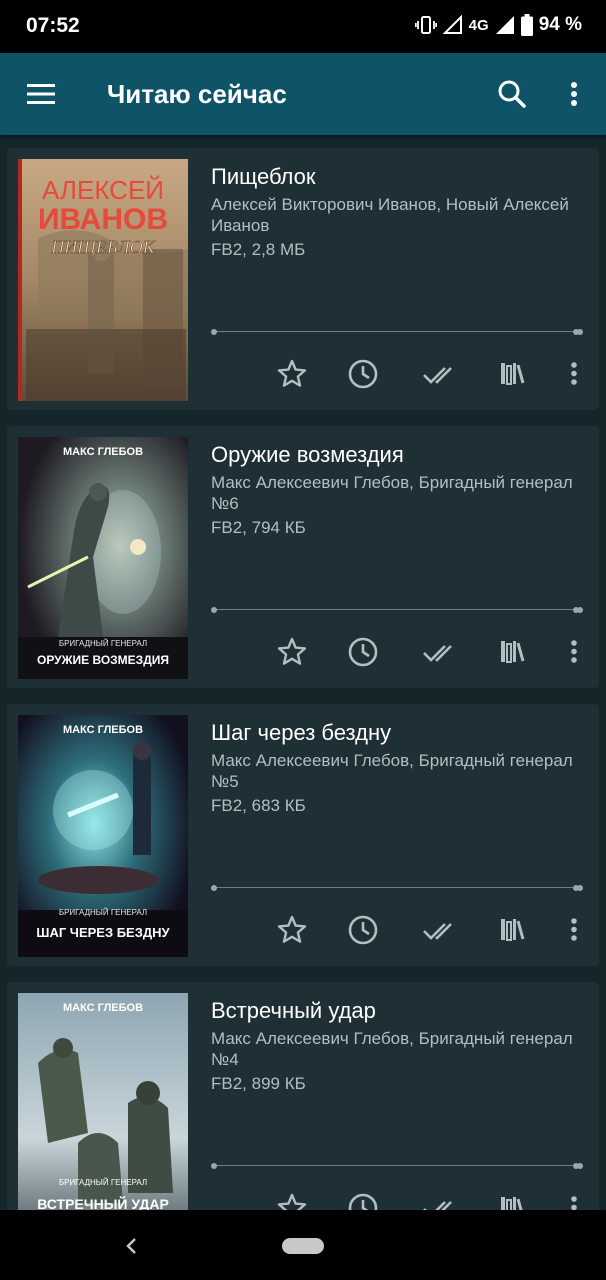  I want to click on search-icon, so click(512, 95).